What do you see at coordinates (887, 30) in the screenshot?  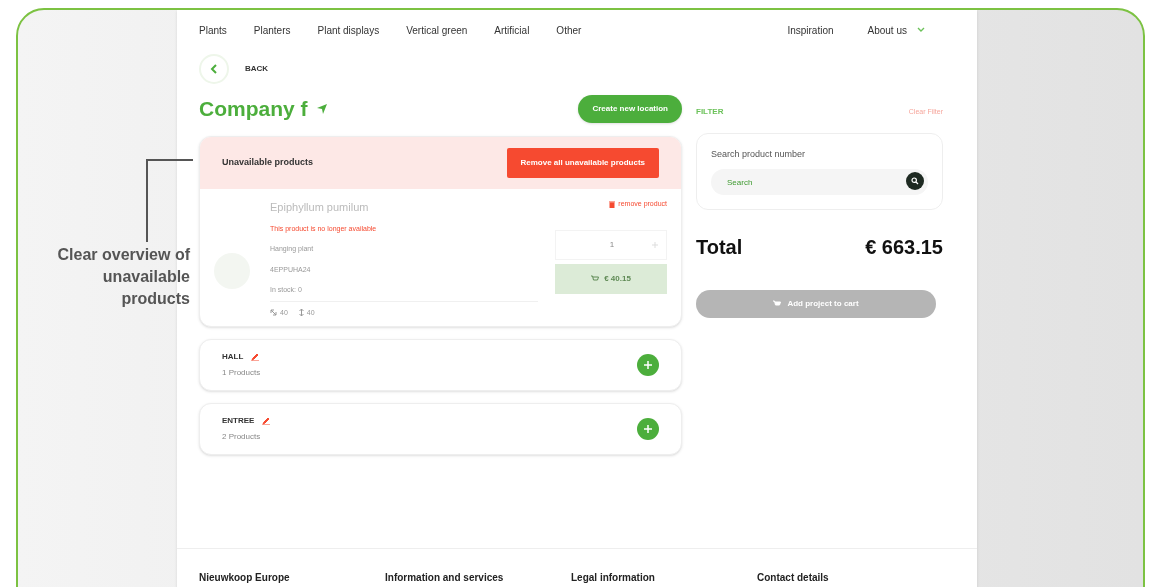 I see `nav-link: About us` at bounding box center [887, 30].